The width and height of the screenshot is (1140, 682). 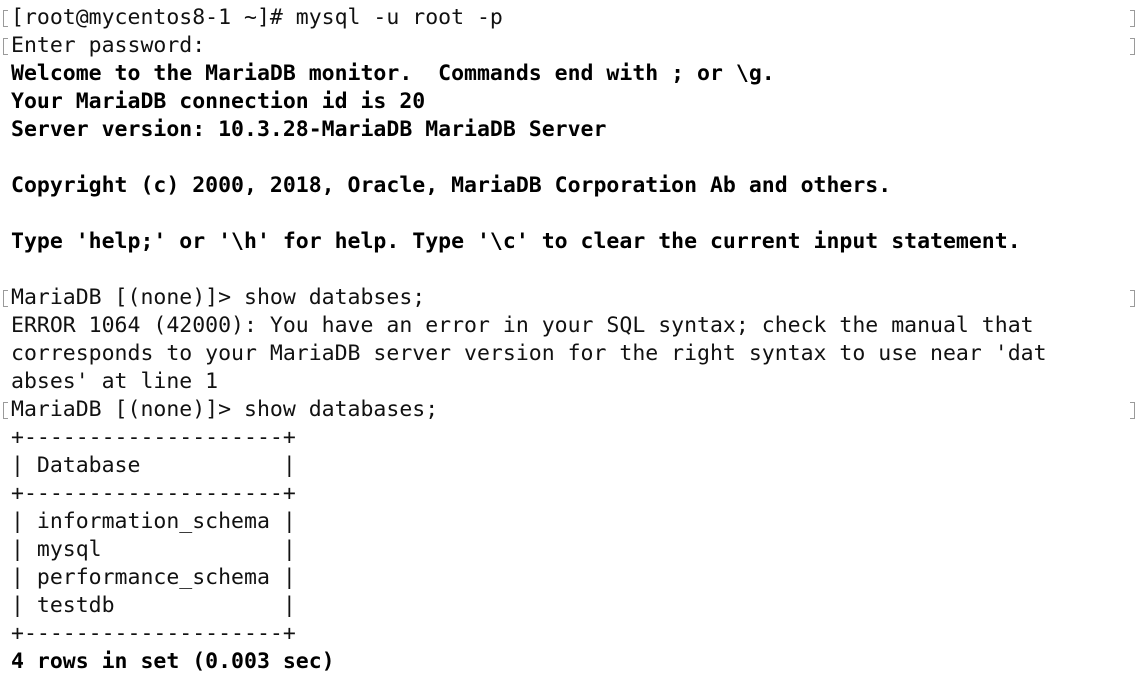 I want to click on terminal-line-sql-command: MariaDB [(none)]> show databases;, so click(x=570, y=410).